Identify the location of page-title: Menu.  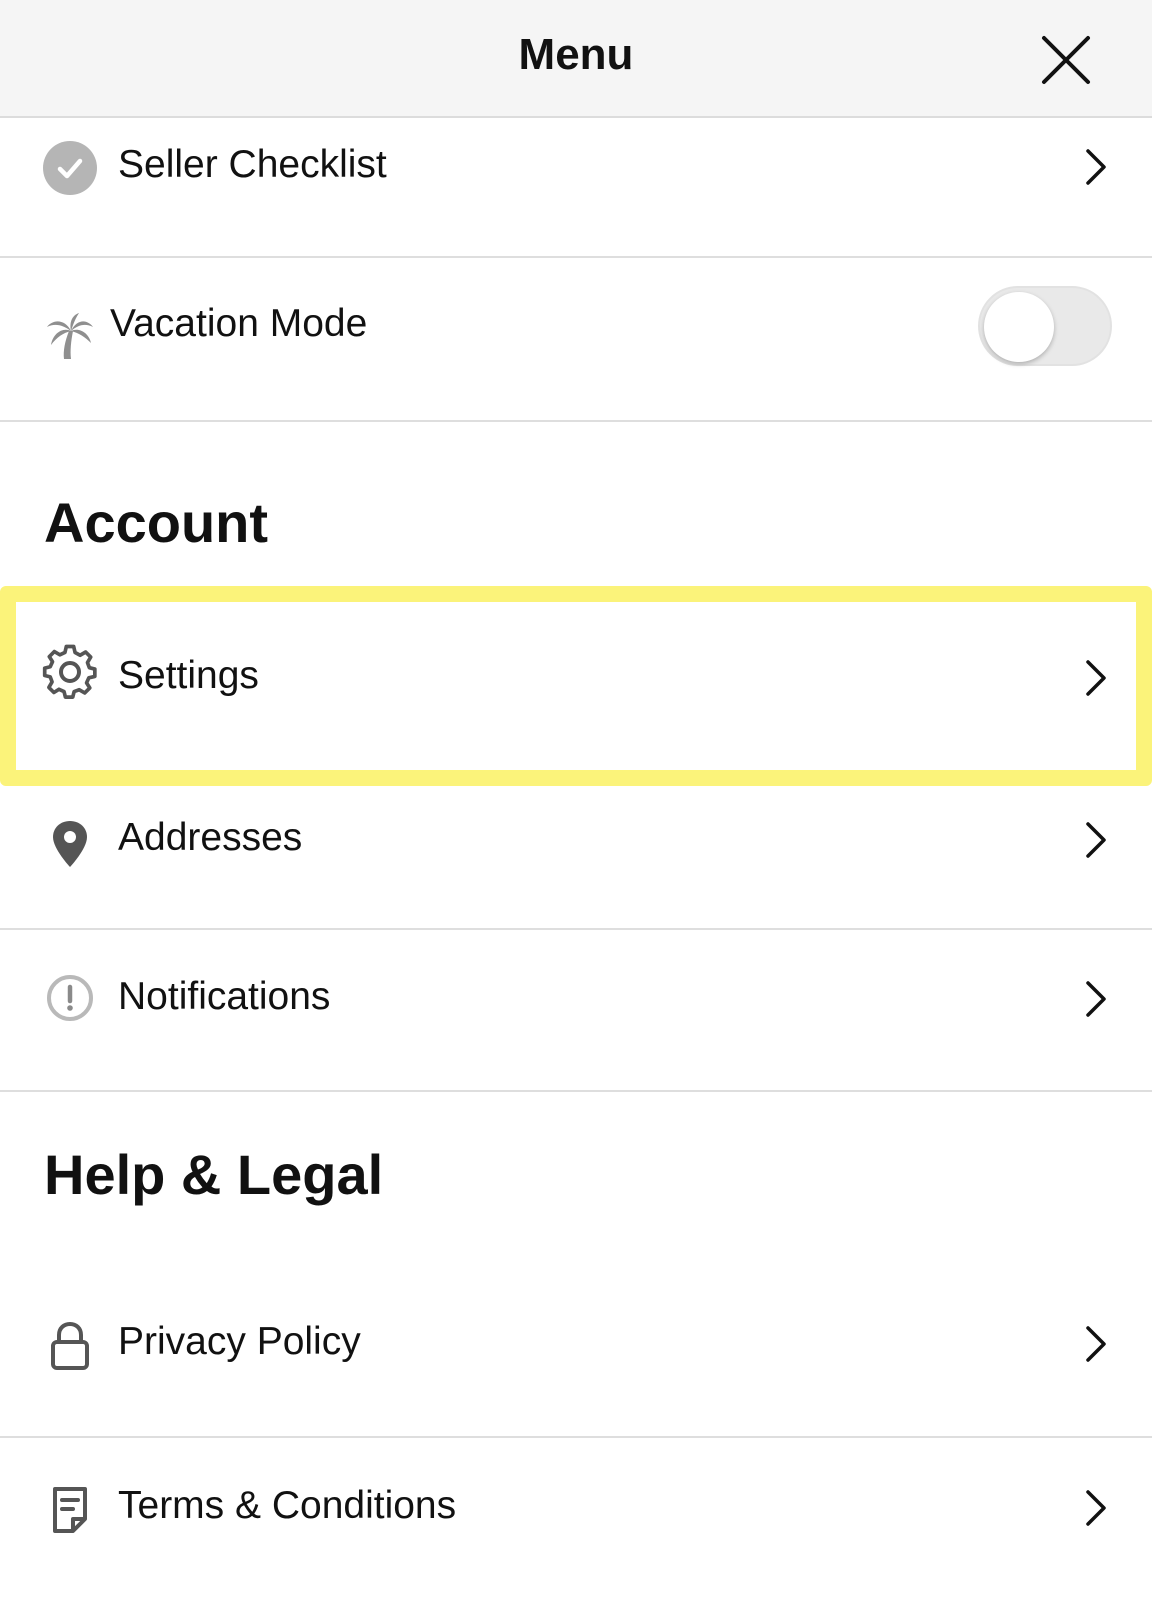
(576, 54).